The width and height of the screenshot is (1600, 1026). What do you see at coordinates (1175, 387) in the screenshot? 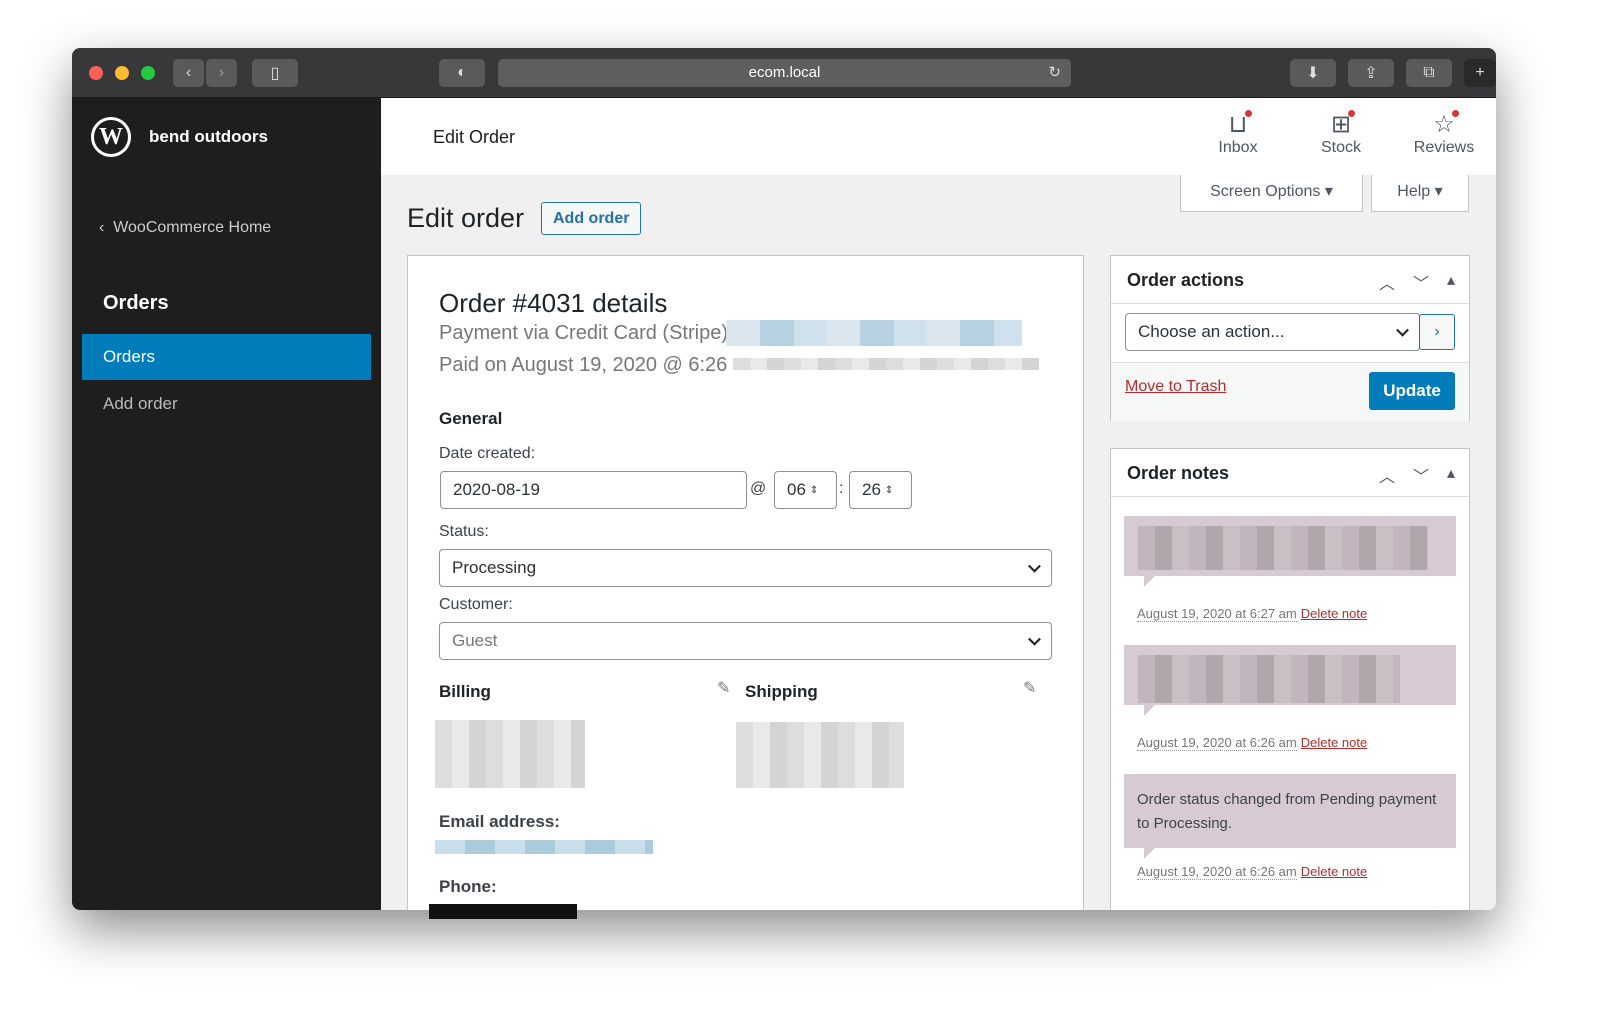
I see `move-to-trash-link: Move to Trash` at bounding box center [1175, 387].